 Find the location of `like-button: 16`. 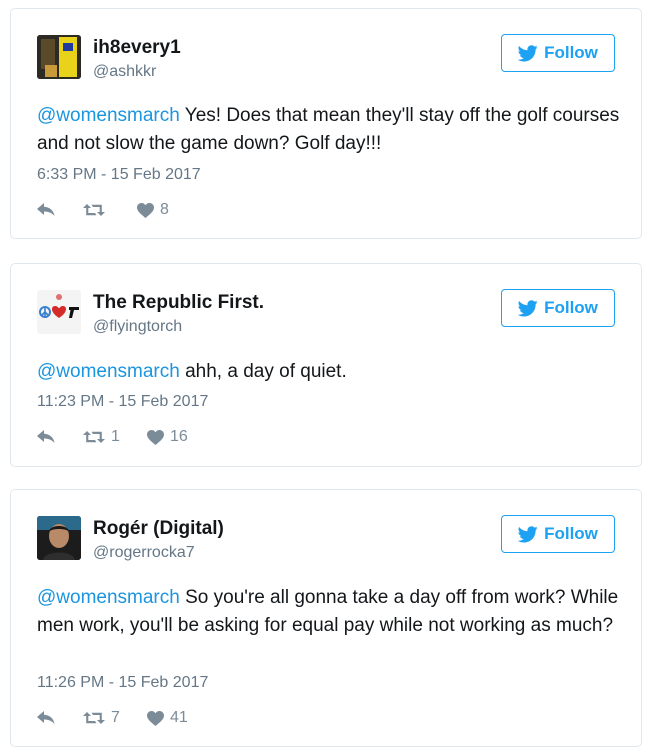

like-button: 16 is located at coordinates (167, 437).